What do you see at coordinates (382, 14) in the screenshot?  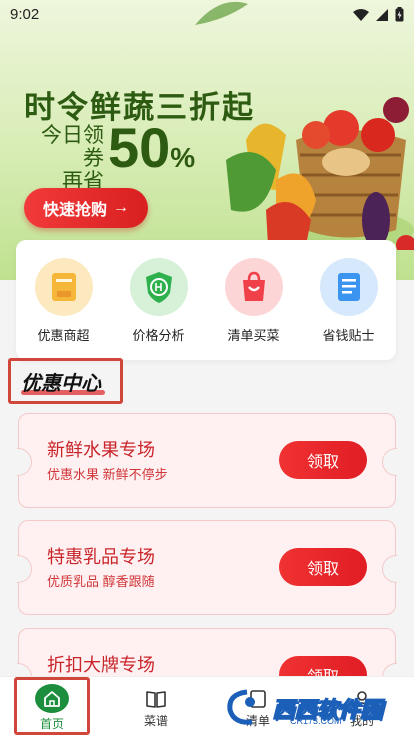 I see `signal-icon` at bounding box center [382, 14].